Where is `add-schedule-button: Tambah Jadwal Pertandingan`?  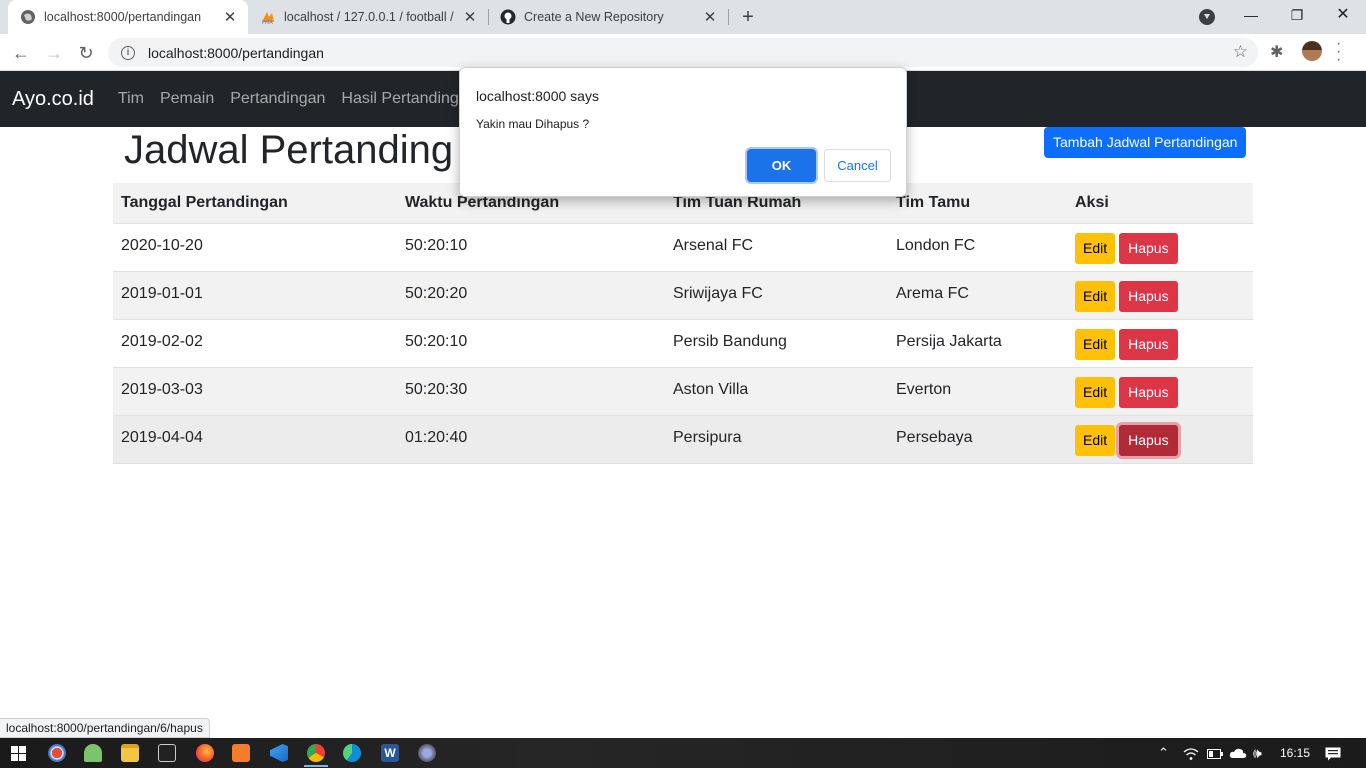 add-schedule-button: Tambah Jadwal Pertandingan is located at coordinates (1145, 142).